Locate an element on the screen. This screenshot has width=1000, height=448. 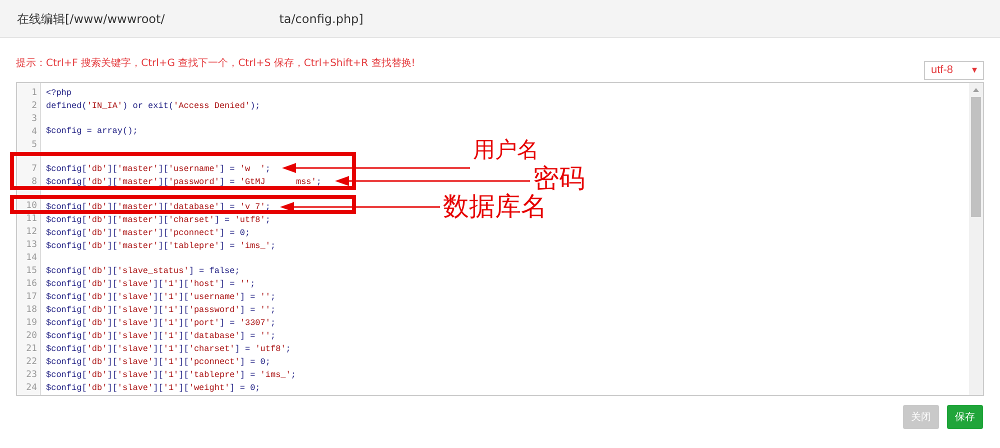
line-number: 10 is located at coordinates (31, 206).